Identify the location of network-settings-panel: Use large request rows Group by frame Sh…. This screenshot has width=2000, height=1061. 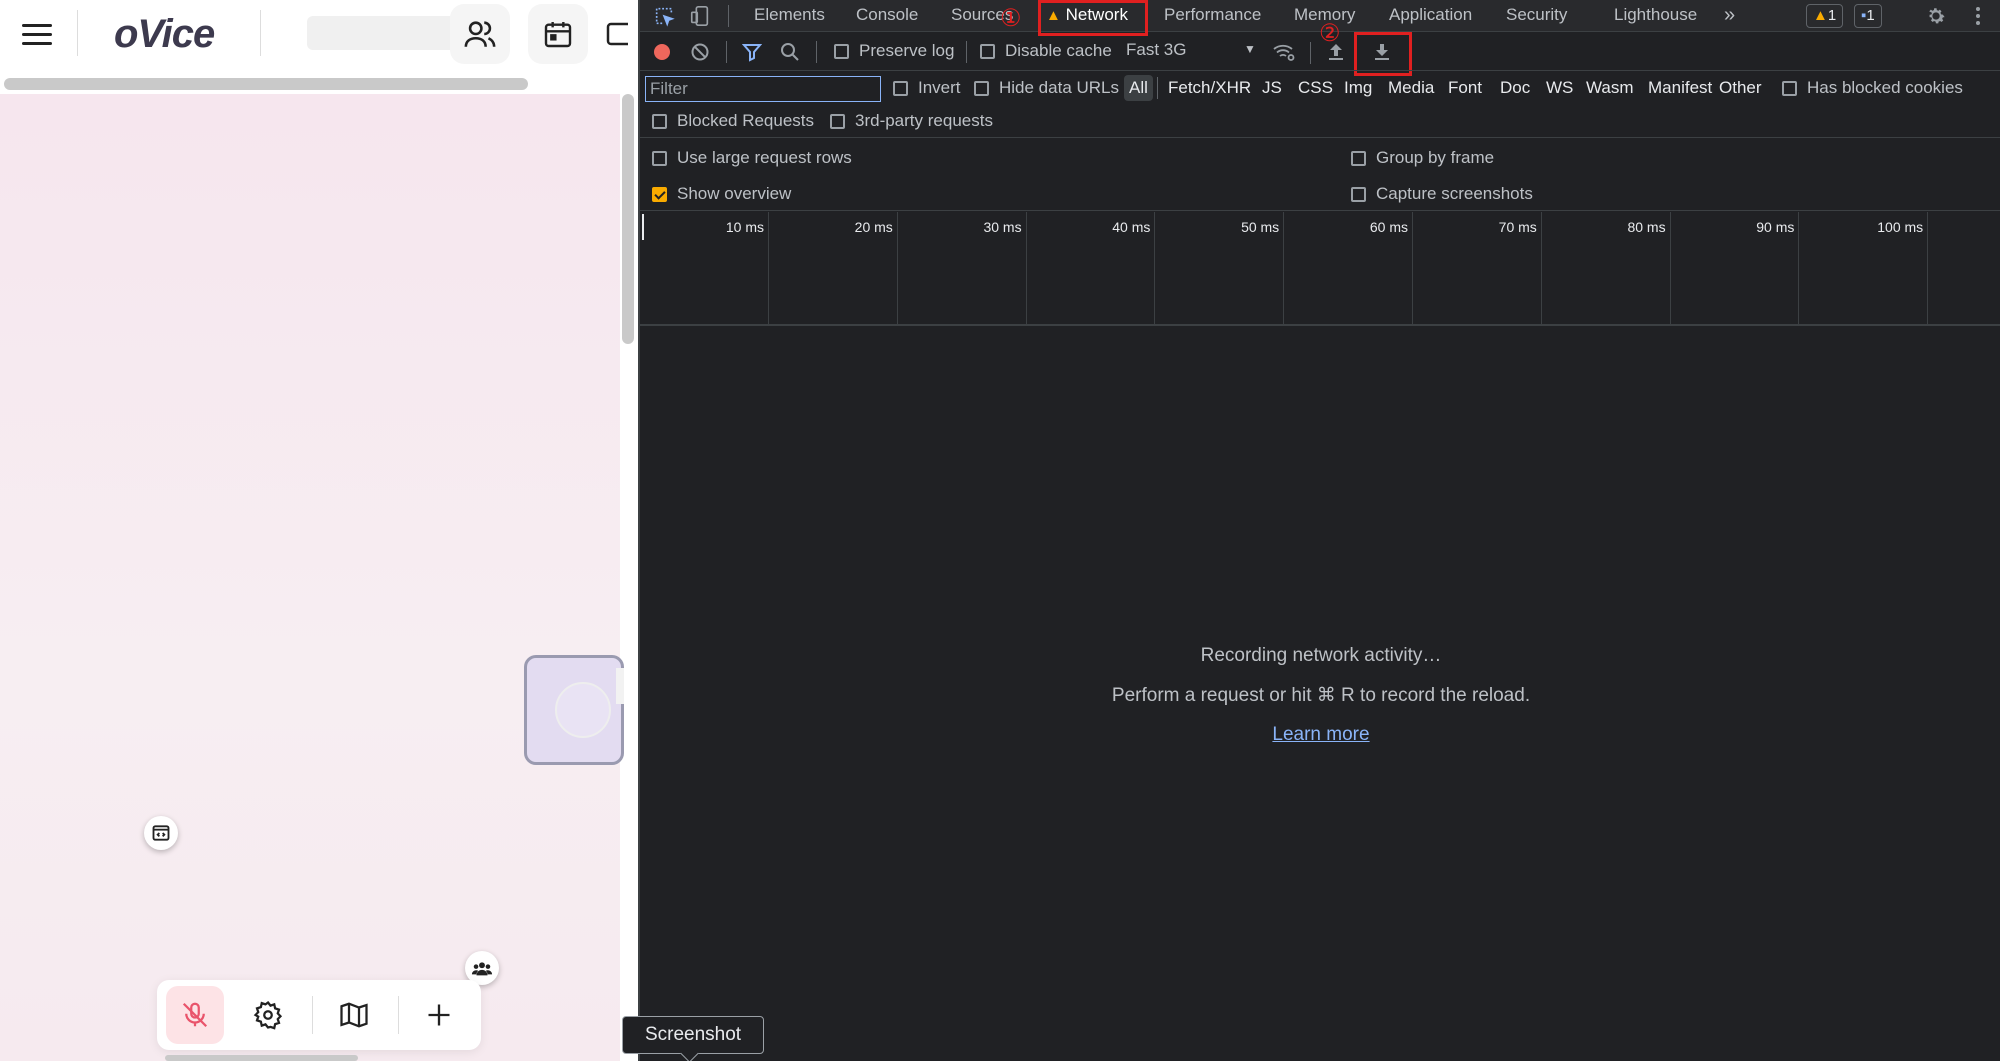
(1320, 175).